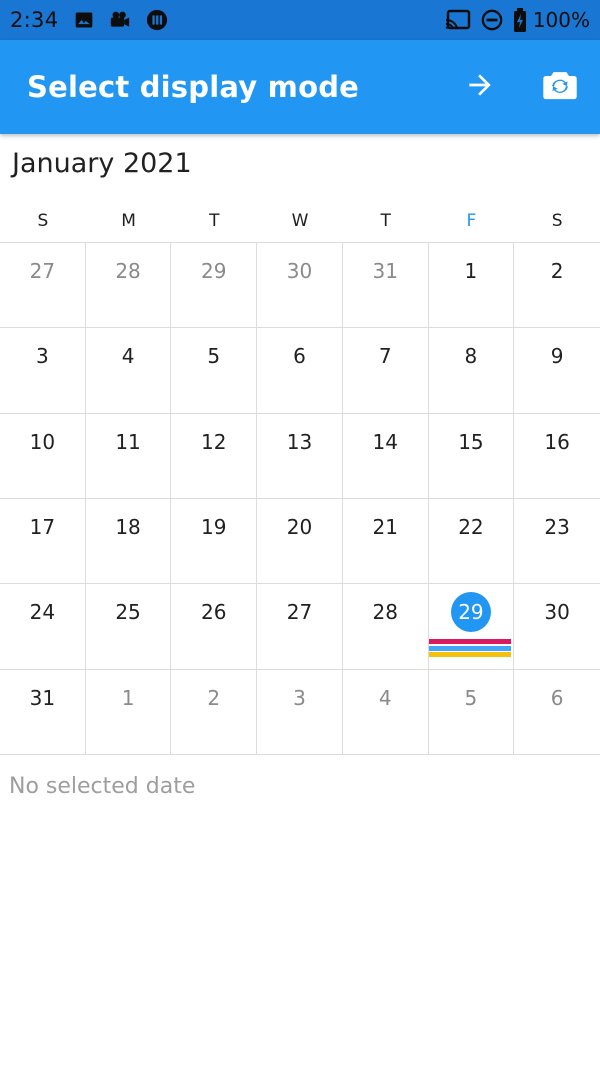  I want to click on calendar-day: 22, so click(471, 542).